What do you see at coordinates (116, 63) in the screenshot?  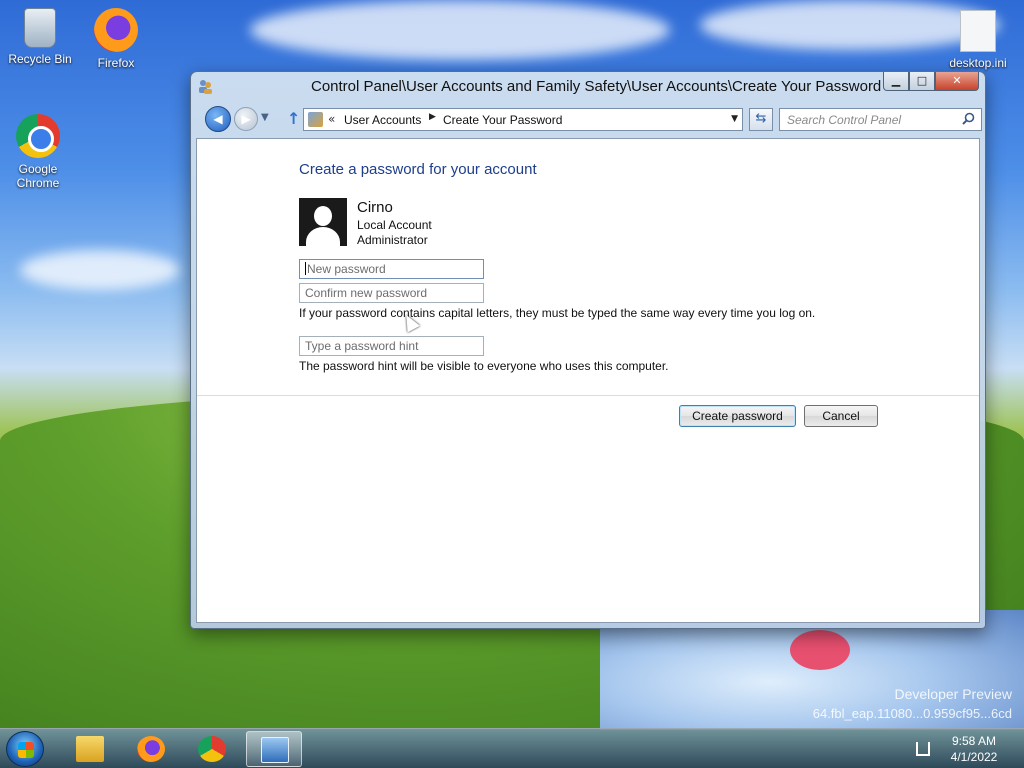 I see `desktop-icon-label: Firefox` at bounding box center [116, 63].